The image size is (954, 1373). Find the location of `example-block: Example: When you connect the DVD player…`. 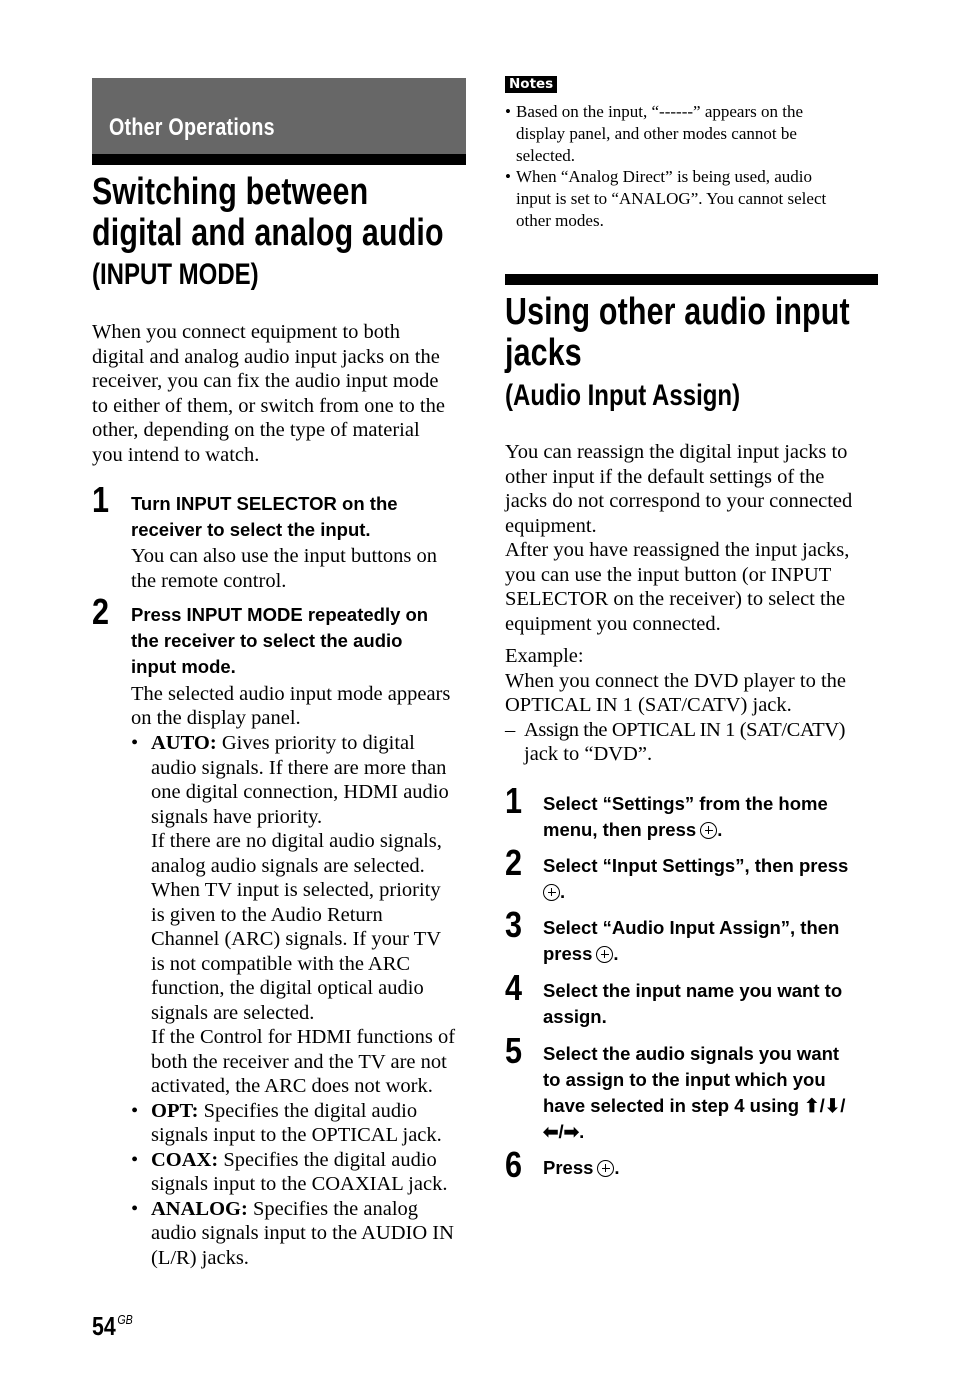

example-block: Example: When you connect the DVD player… is located at coordinates (675, 705).